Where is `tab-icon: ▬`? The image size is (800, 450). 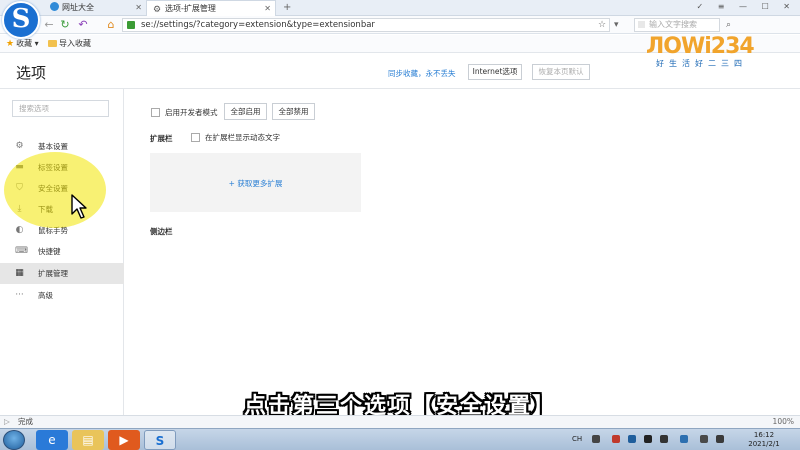
tab-icon: ▬ is located at coordinates (19, 167).